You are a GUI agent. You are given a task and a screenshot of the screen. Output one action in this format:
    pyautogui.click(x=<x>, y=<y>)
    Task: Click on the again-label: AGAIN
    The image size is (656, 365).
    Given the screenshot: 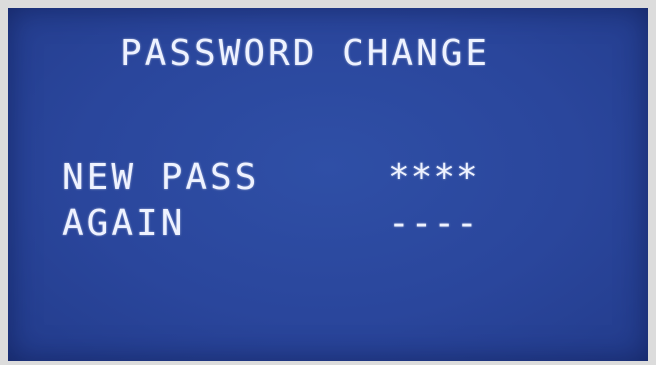 What is the action you would take?
    pyautogui.click(x=124, y=223)
    